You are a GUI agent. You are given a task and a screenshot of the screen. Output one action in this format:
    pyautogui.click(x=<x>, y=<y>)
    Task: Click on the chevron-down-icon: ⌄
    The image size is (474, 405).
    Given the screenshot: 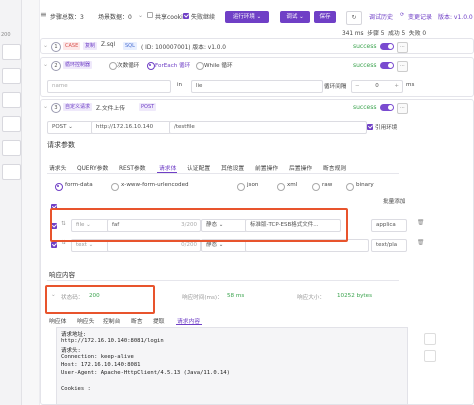 What is the action you would take?
    pyautogui.click(x=140, y=15)
    